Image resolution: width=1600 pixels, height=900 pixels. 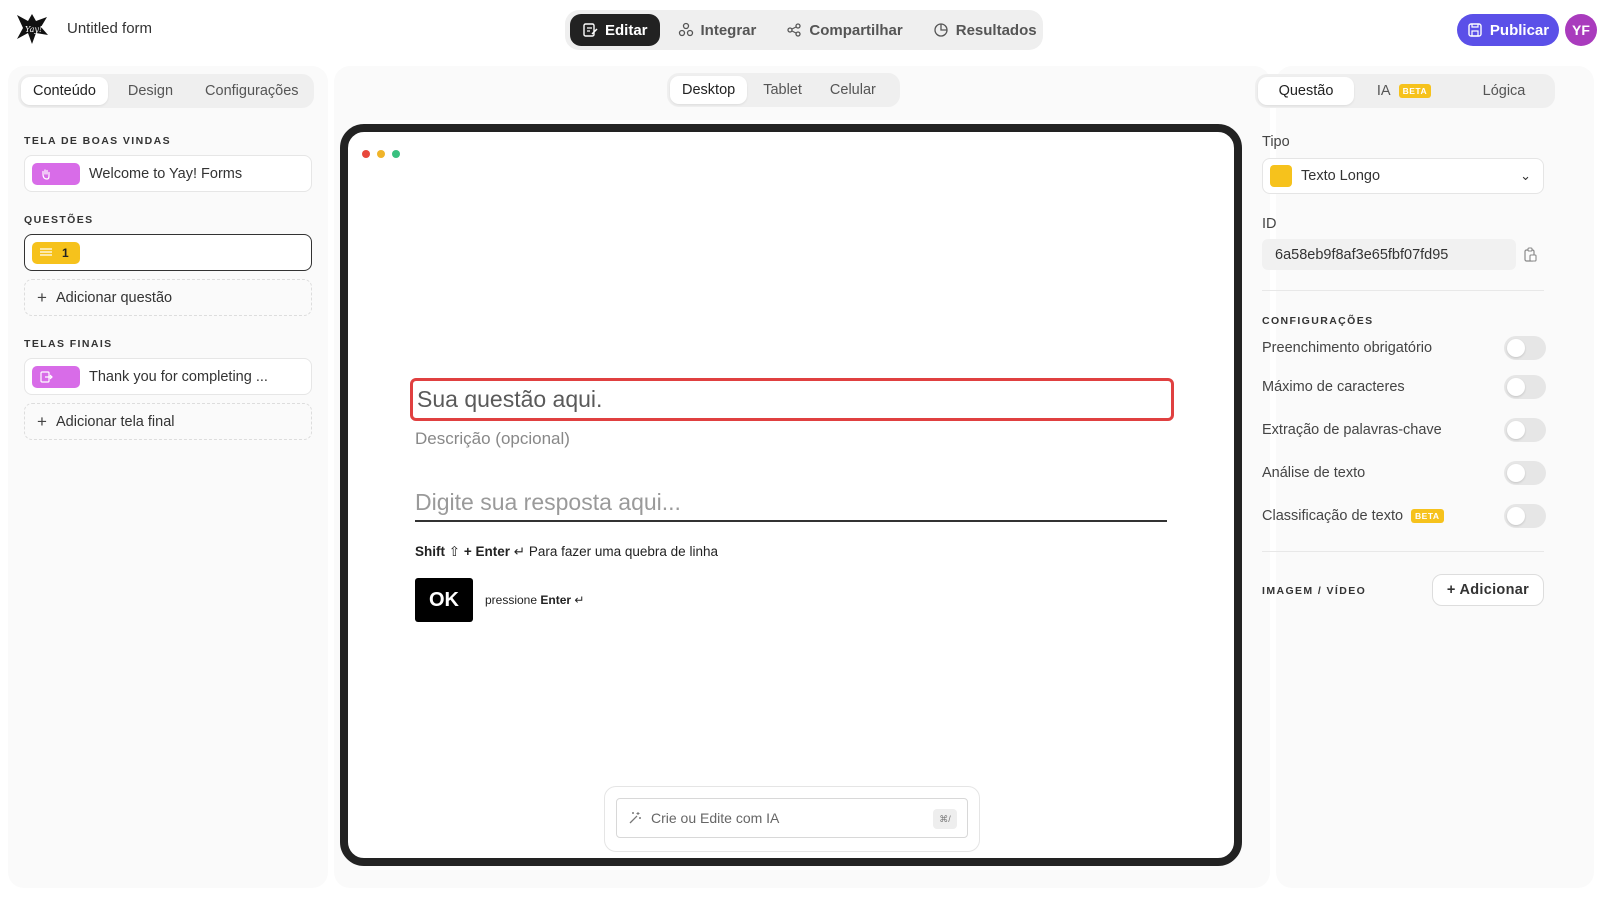 What do you see at coordinates (728, 30) in the screenshot?
I see `tab-integrar-label: Integrar` at bounding box center [728, 30].